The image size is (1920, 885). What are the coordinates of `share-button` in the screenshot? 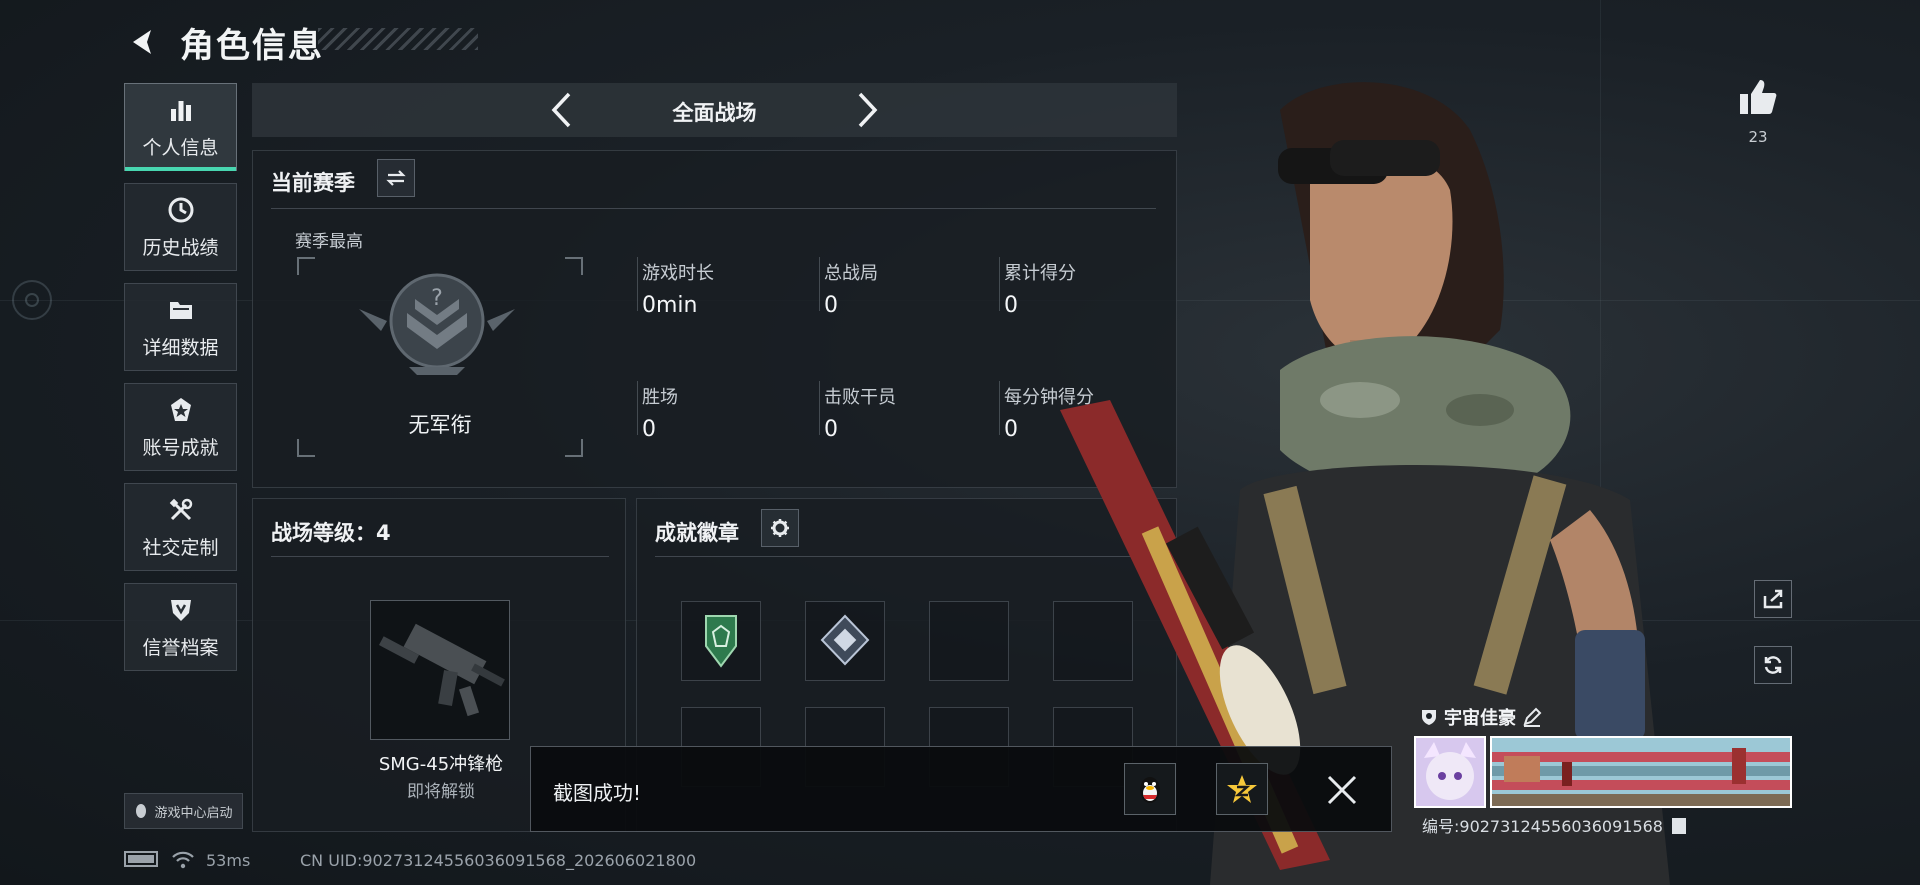 It's located at (1773, 599).